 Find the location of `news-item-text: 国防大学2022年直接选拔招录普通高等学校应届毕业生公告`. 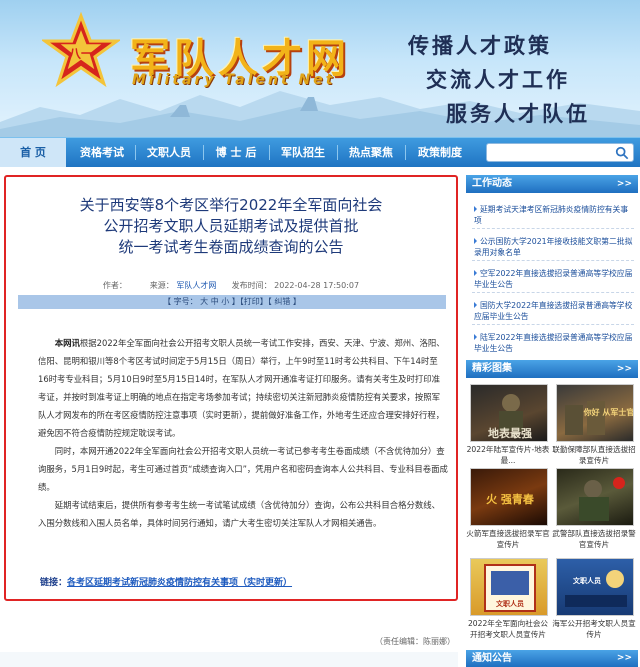

news-item-text: 国防大学2022年直接选拔招录普通高等学校应届毕业生公告 is located at coordinates (553, 311).